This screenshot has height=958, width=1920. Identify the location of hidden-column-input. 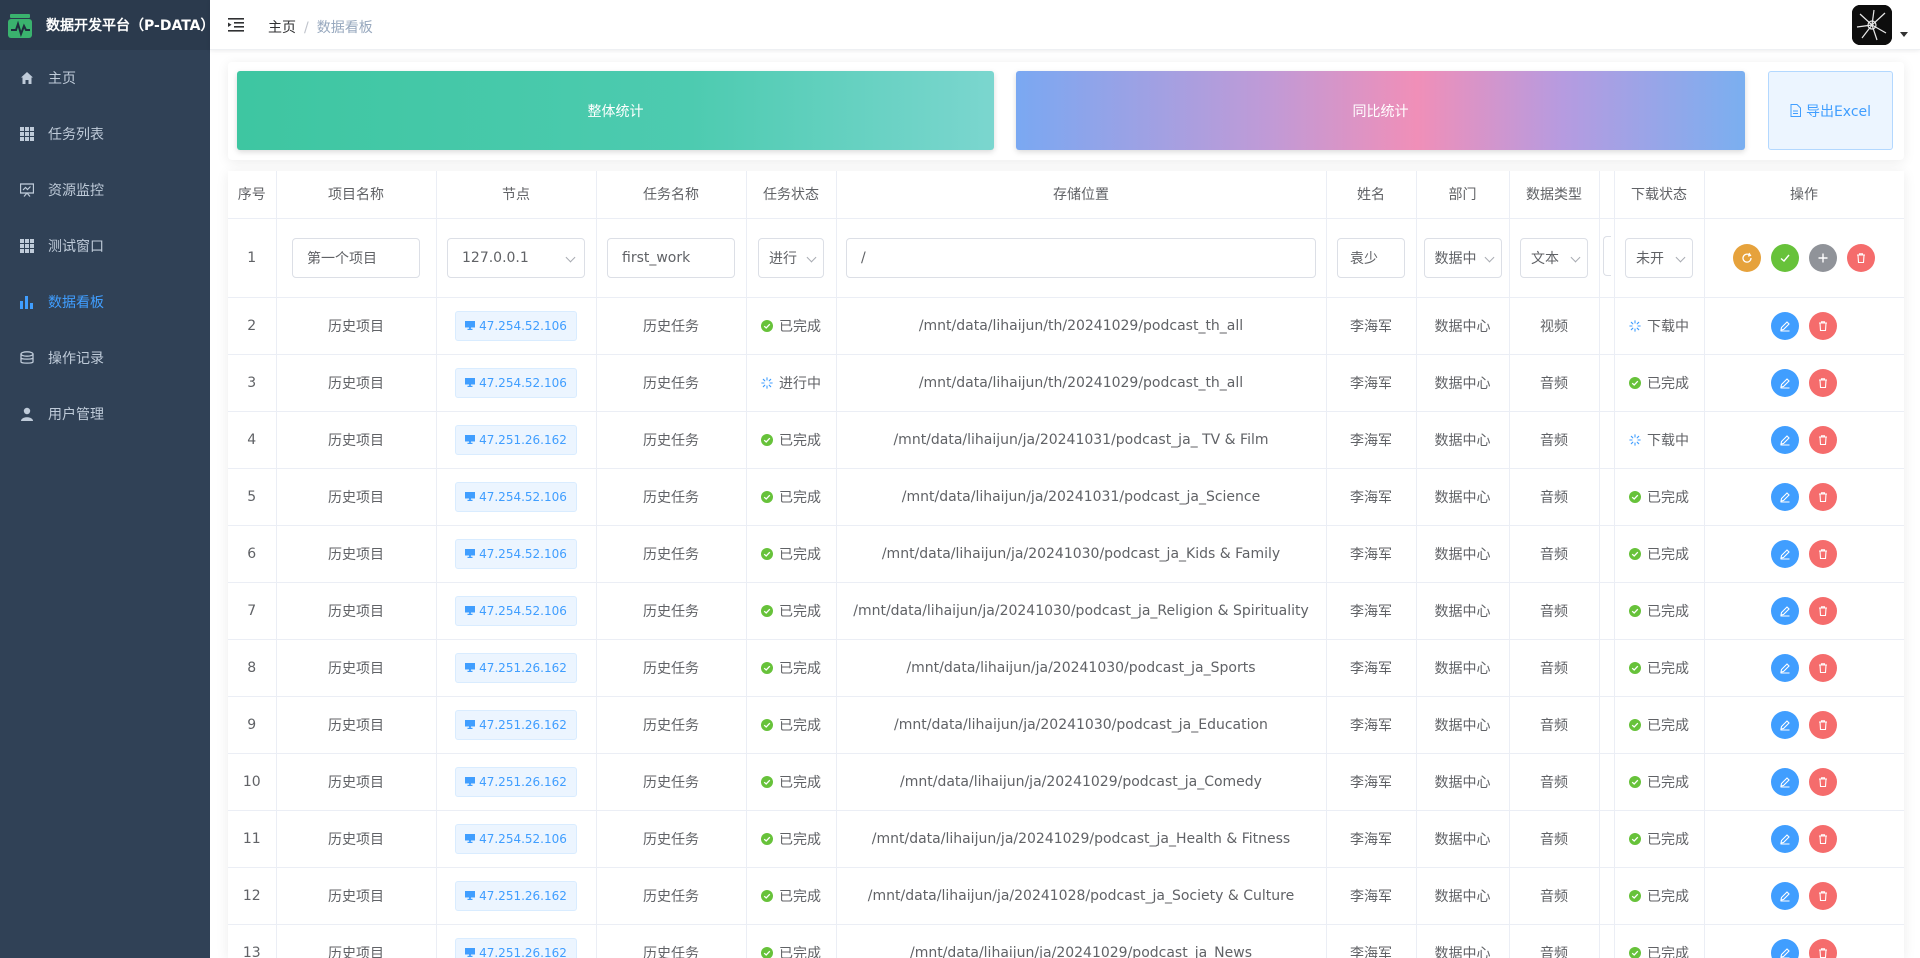
(1606, 255).